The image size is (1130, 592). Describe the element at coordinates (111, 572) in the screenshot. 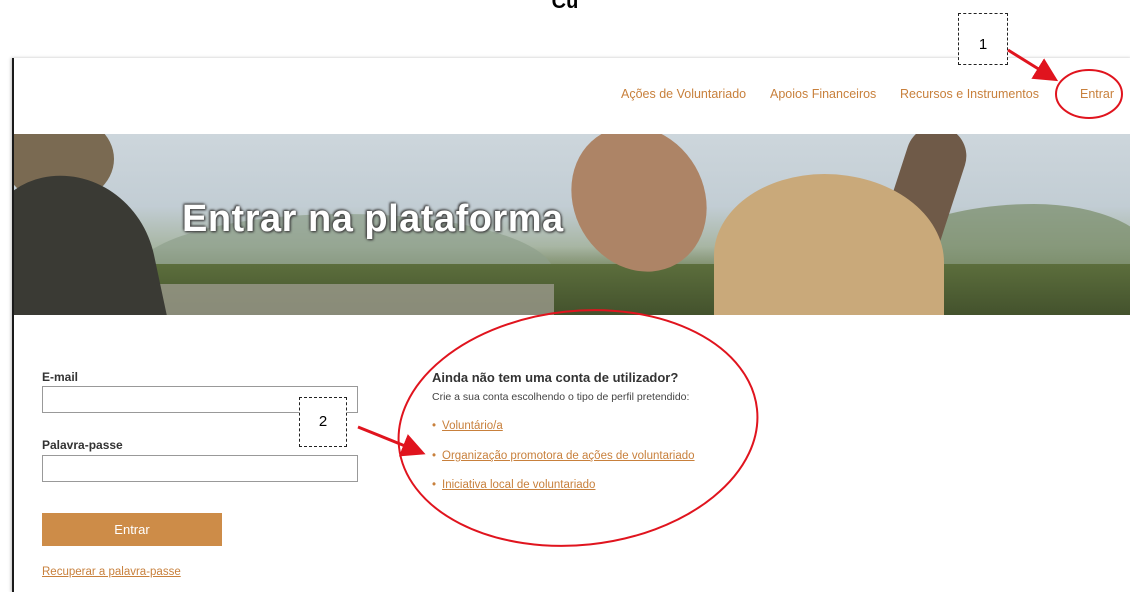

I see `recover-password-link: Recuperar a palavra-passe` at that location.